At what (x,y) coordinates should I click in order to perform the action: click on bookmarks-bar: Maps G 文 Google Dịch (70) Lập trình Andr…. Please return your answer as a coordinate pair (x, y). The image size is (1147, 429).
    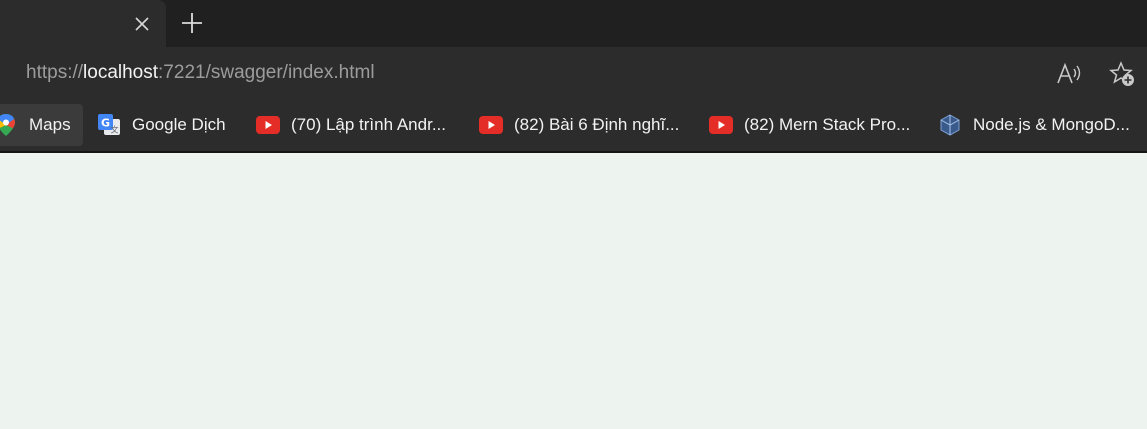
    Looking at the image, I should click on (573, 126).